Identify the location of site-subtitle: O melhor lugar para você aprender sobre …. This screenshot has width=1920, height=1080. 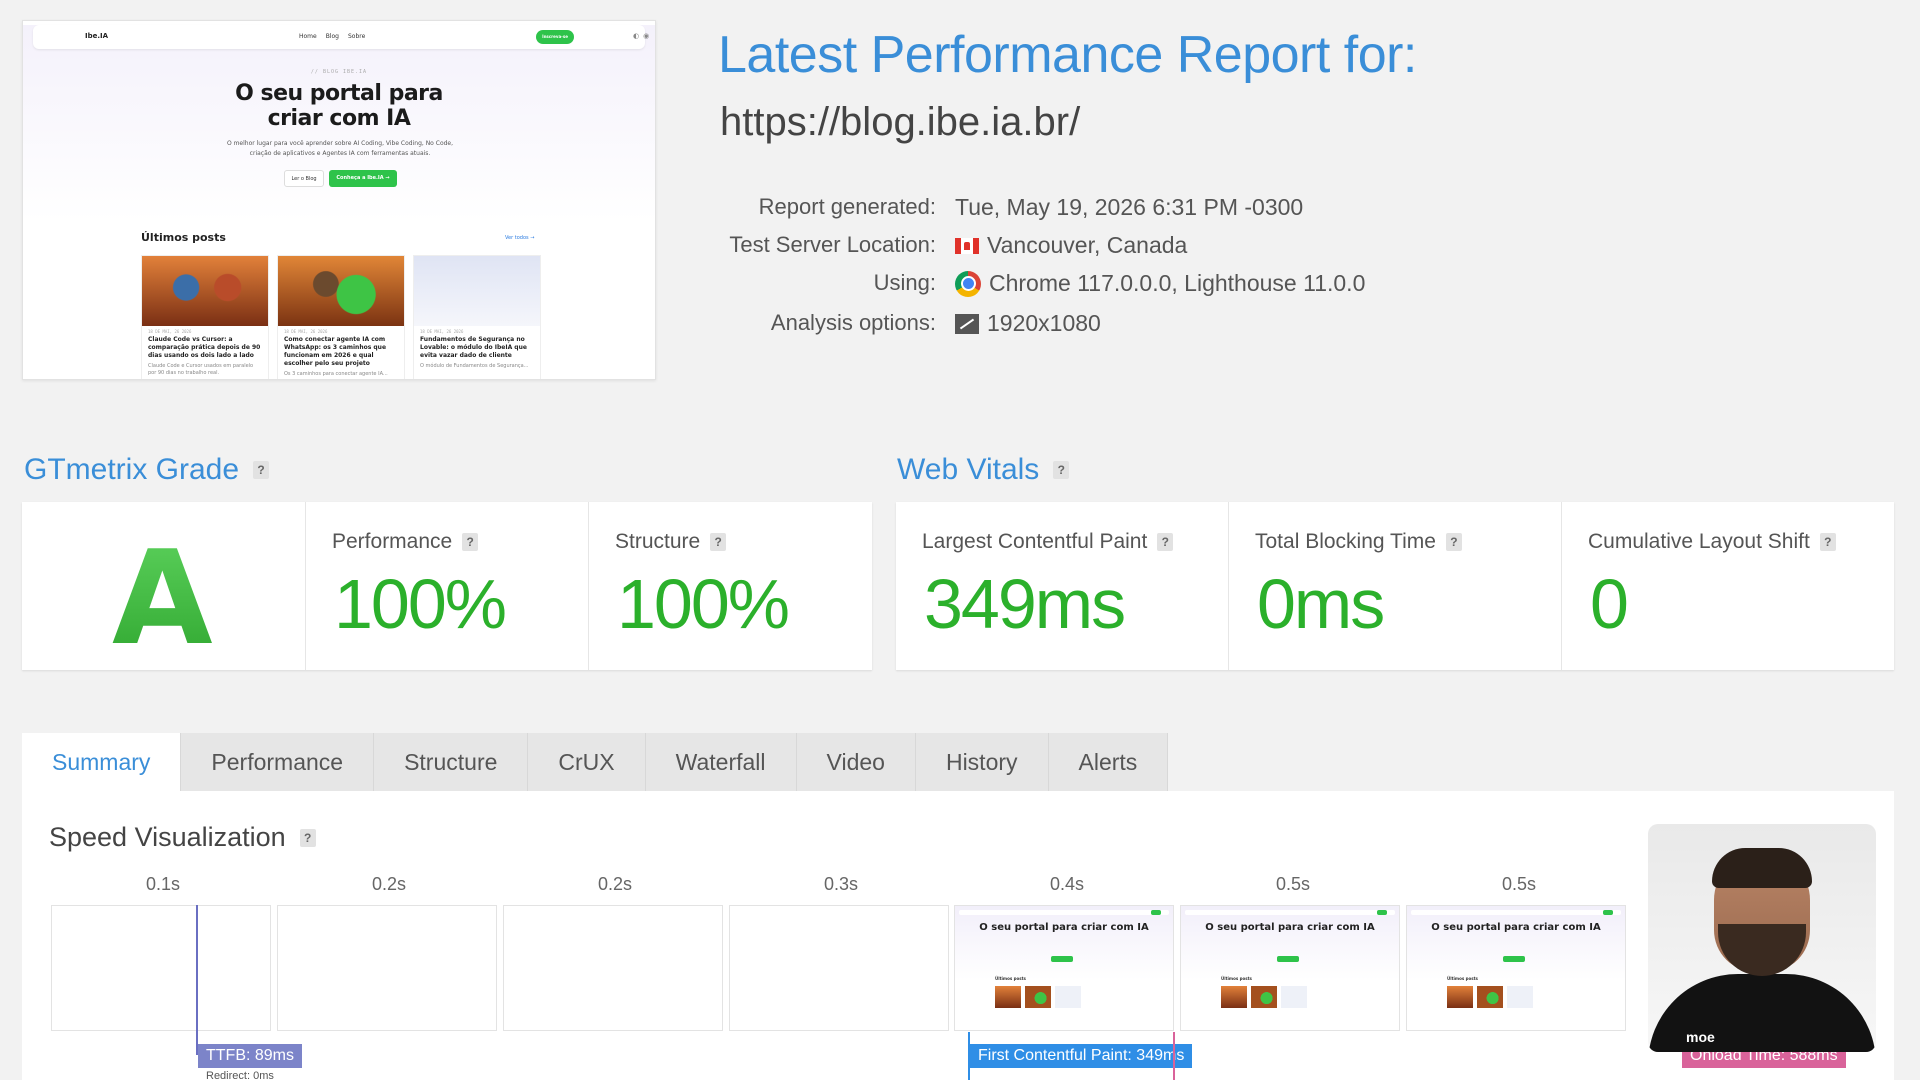
(340, 148).